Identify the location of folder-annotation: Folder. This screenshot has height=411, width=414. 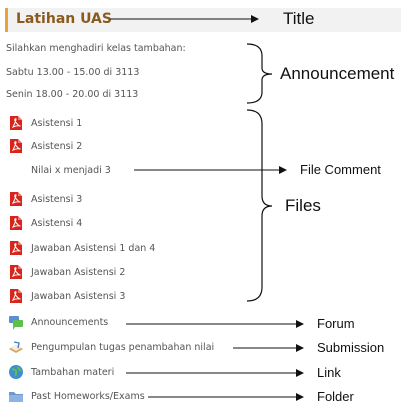
(335, 396).